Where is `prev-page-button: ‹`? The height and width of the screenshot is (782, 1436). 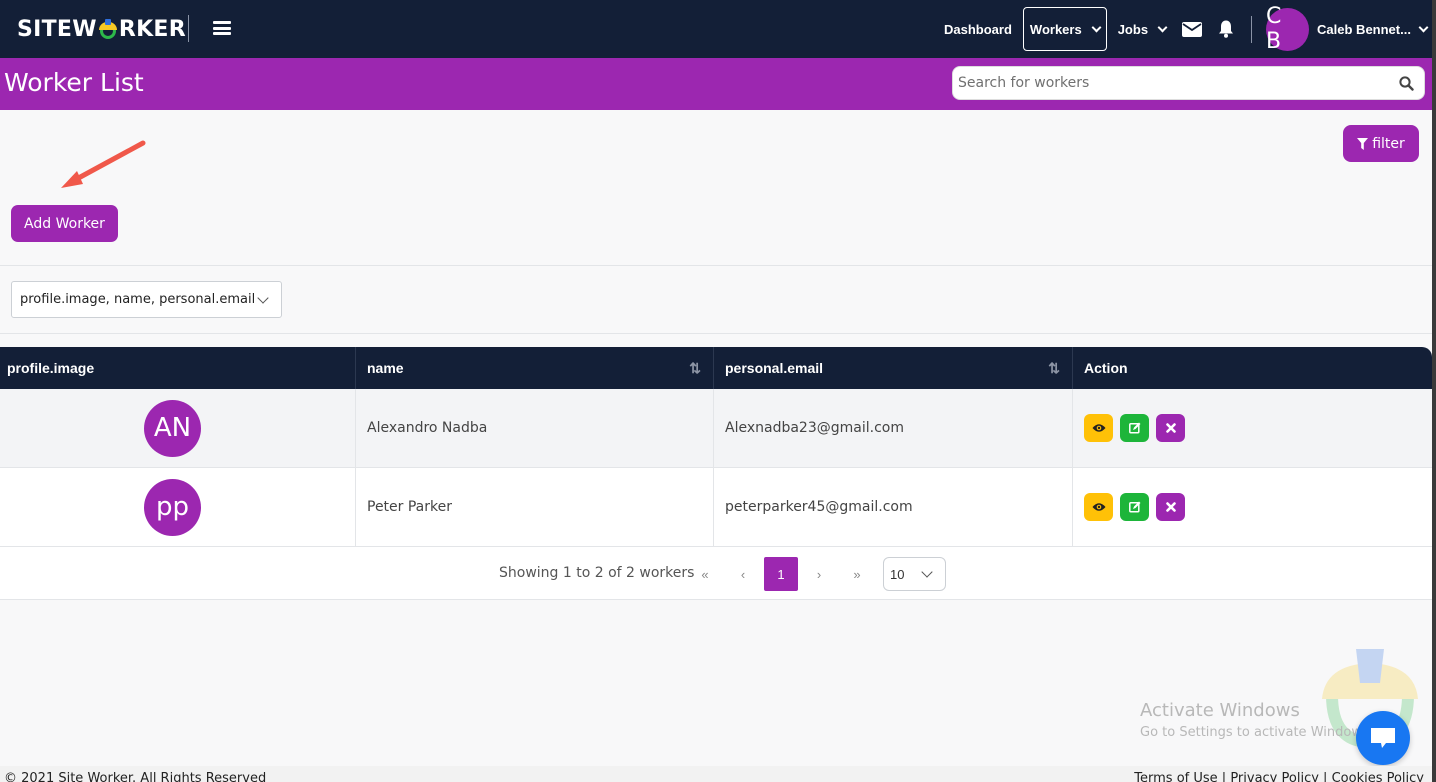 prev-page-button: ‹ is located at coordinates (743, 574).